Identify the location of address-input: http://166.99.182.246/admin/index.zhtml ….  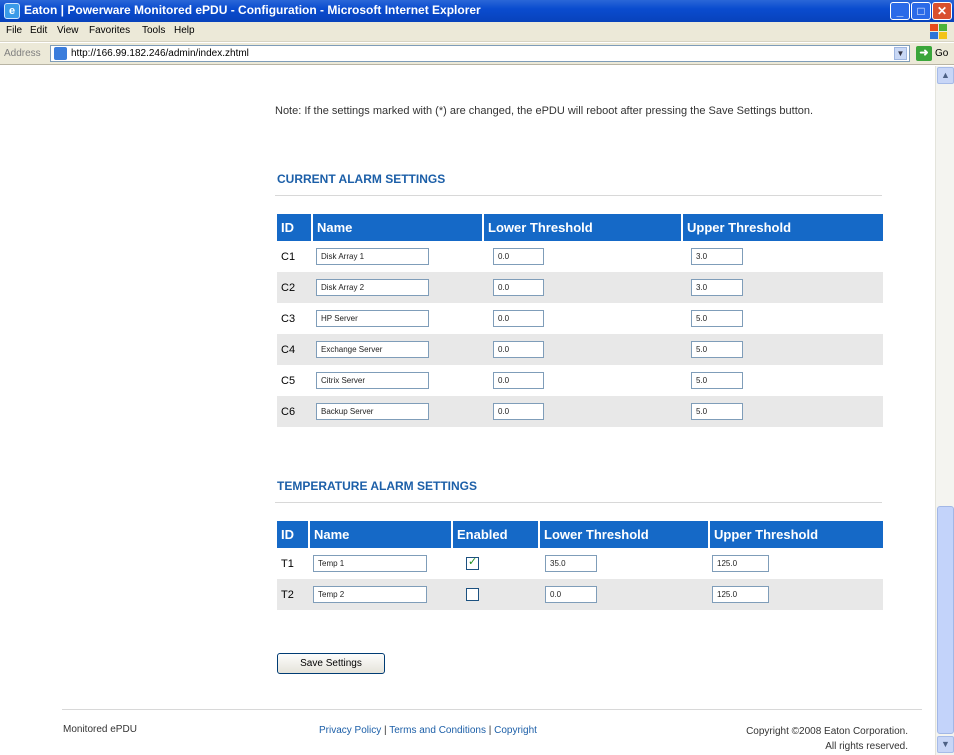
(480, 53).